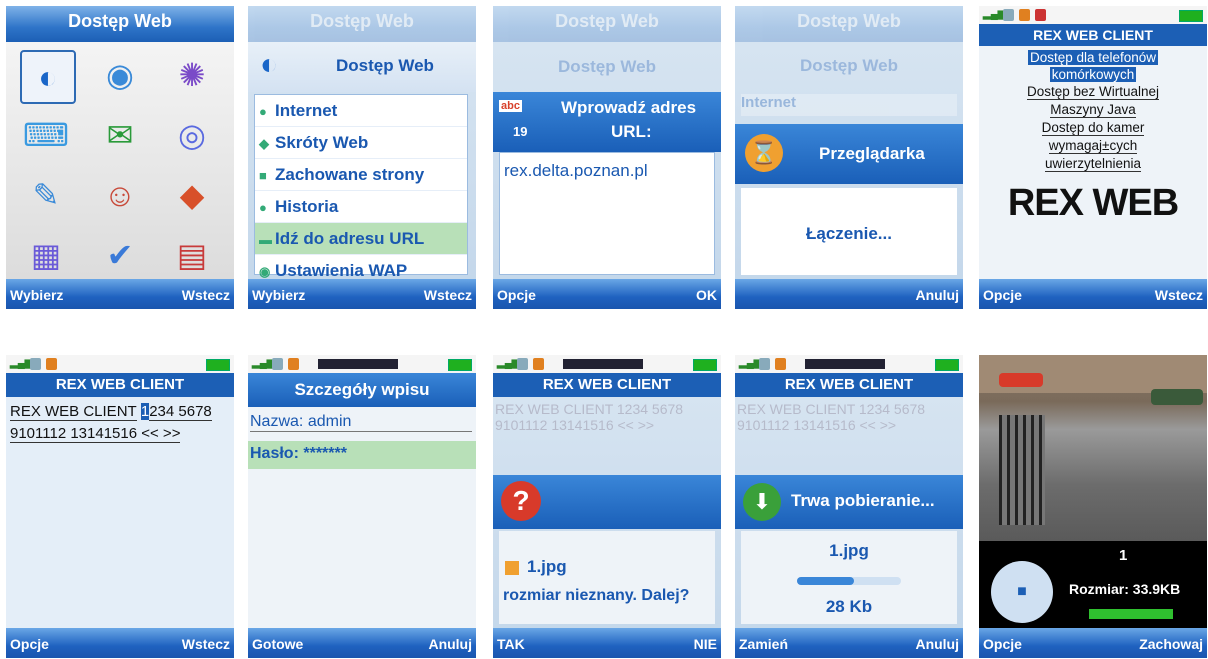  Describe the element at coordinates (607, 643) in the screenshot. I see `softkeys: TAK NIE` at that location.